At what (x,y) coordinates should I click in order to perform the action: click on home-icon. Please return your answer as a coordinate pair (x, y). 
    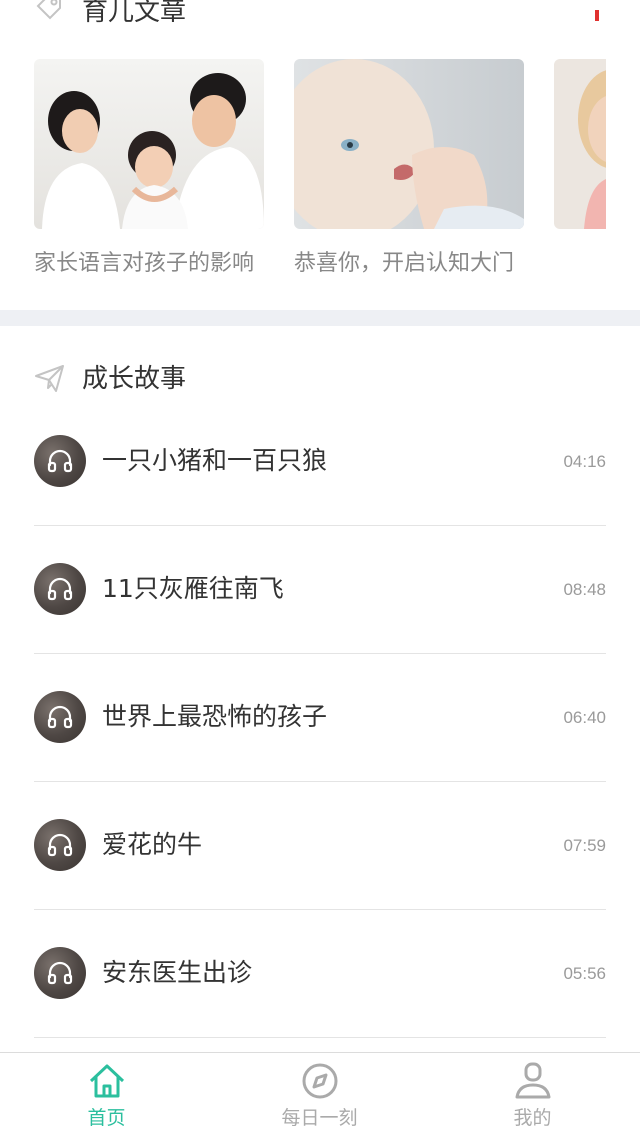
    Looking at the image, I should click on (107, 1081).